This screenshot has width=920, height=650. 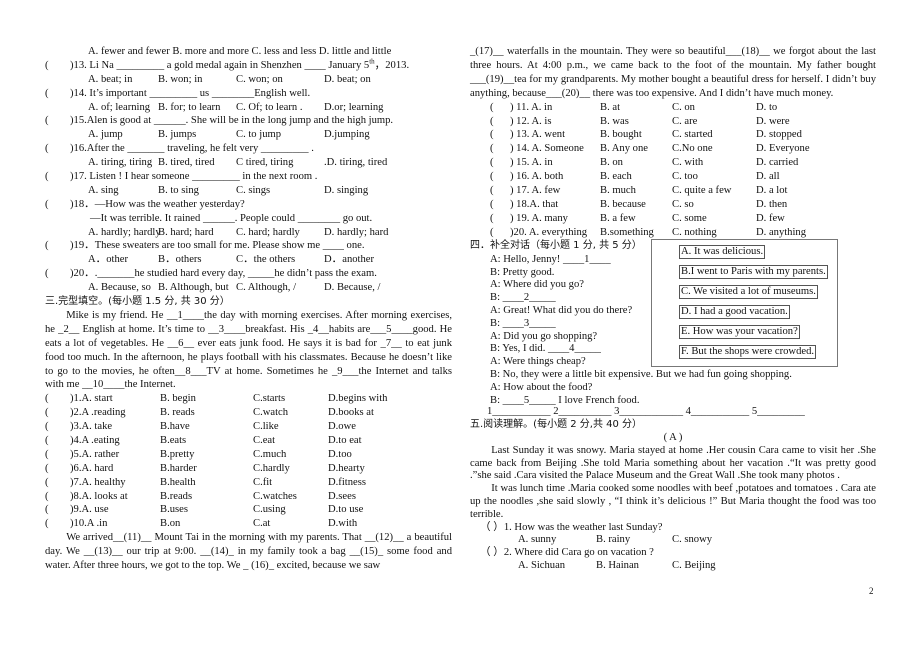 I want to click on option: A. Sichuan, so click(x=542, y=565).